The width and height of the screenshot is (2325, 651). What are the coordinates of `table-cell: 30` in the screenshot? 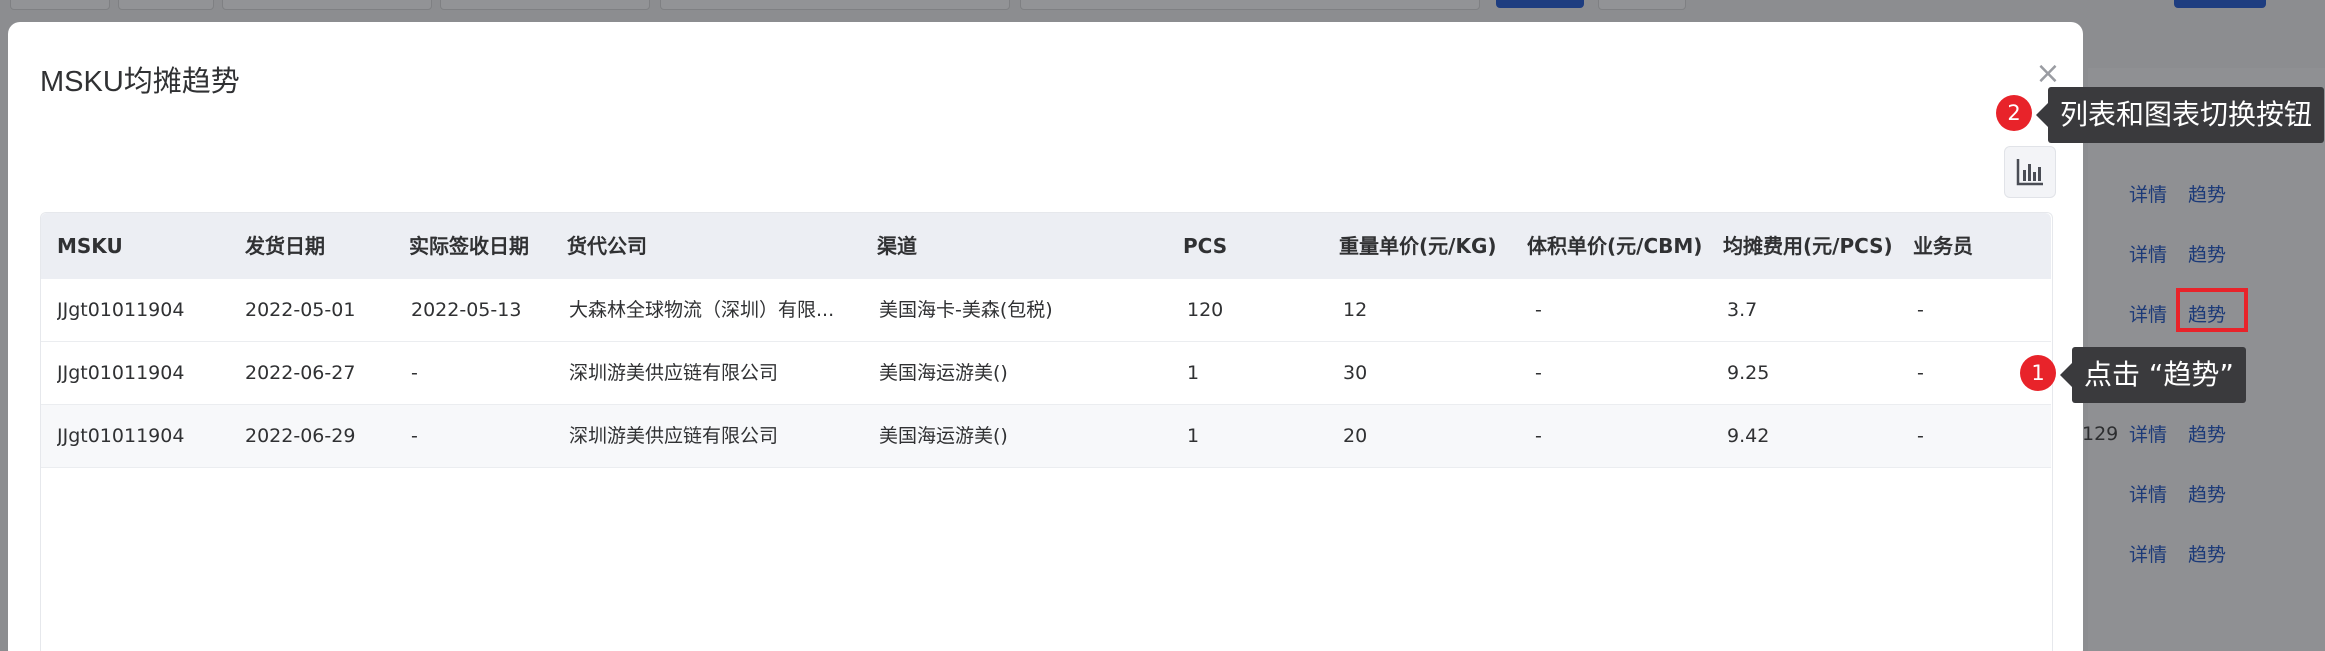 It's located at (1355, 373).